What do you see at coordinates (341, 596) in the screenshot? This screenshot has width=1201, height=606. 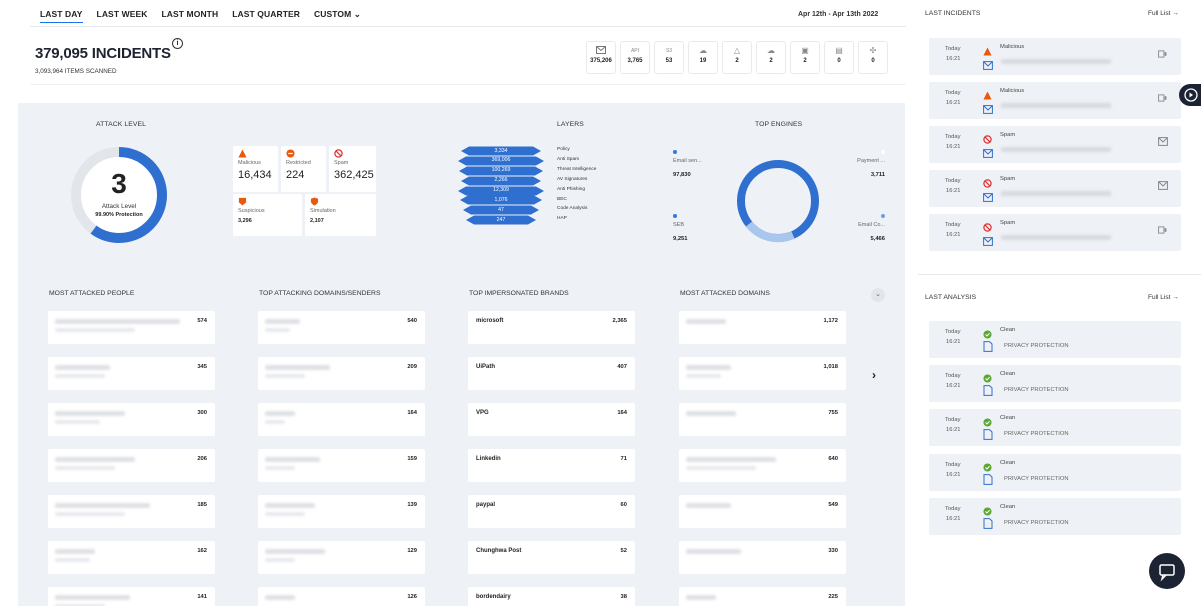 I see `attacking-sender-card: 126` at bounding box center [341, 596].